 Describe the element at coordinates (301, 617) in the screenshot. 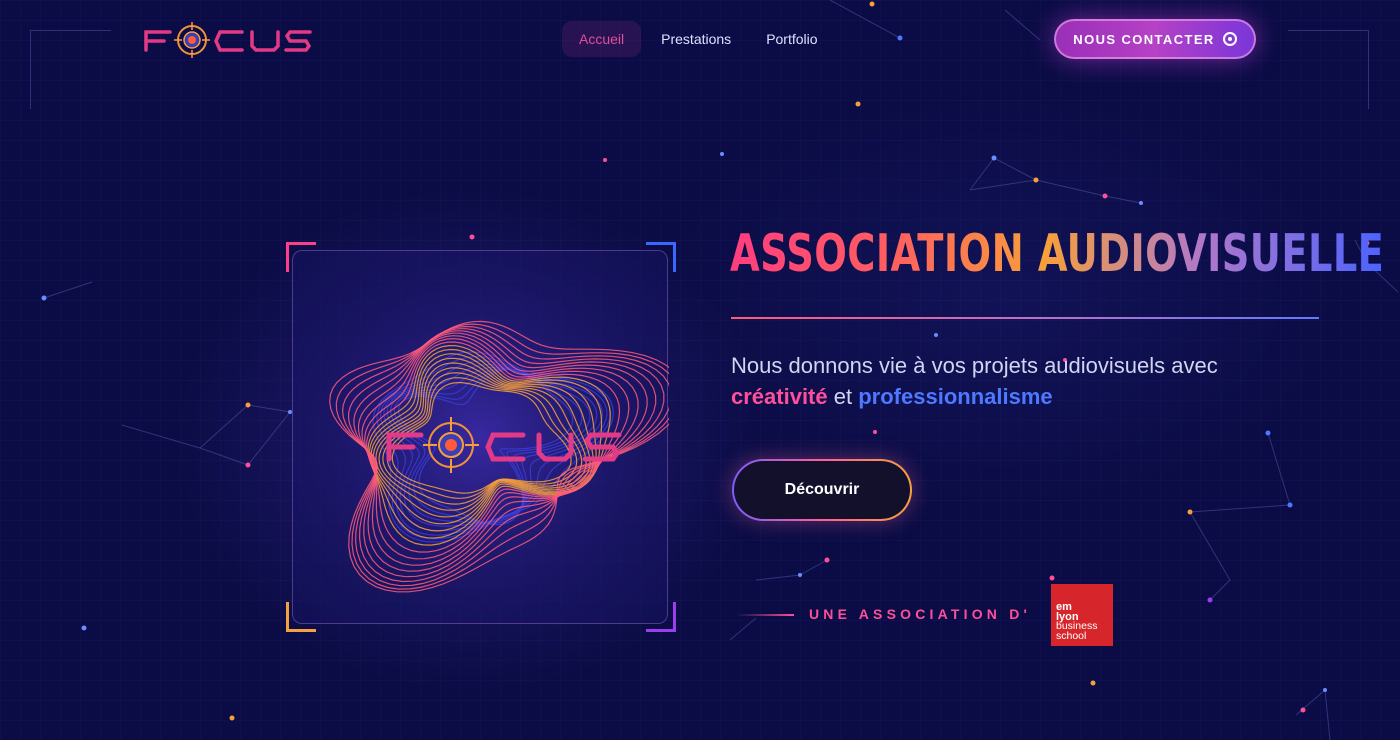

I see `frame-bracket-bottom-left` at that location.